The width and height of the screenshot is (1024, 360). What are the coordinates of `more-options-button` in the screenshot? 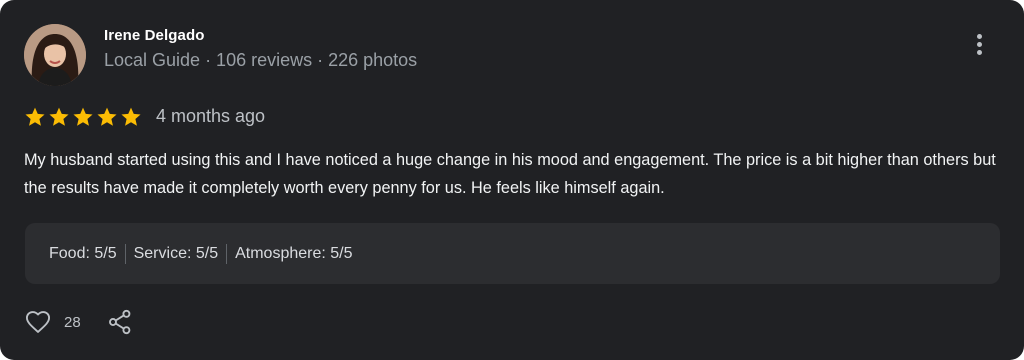 It's located at (980, 45).